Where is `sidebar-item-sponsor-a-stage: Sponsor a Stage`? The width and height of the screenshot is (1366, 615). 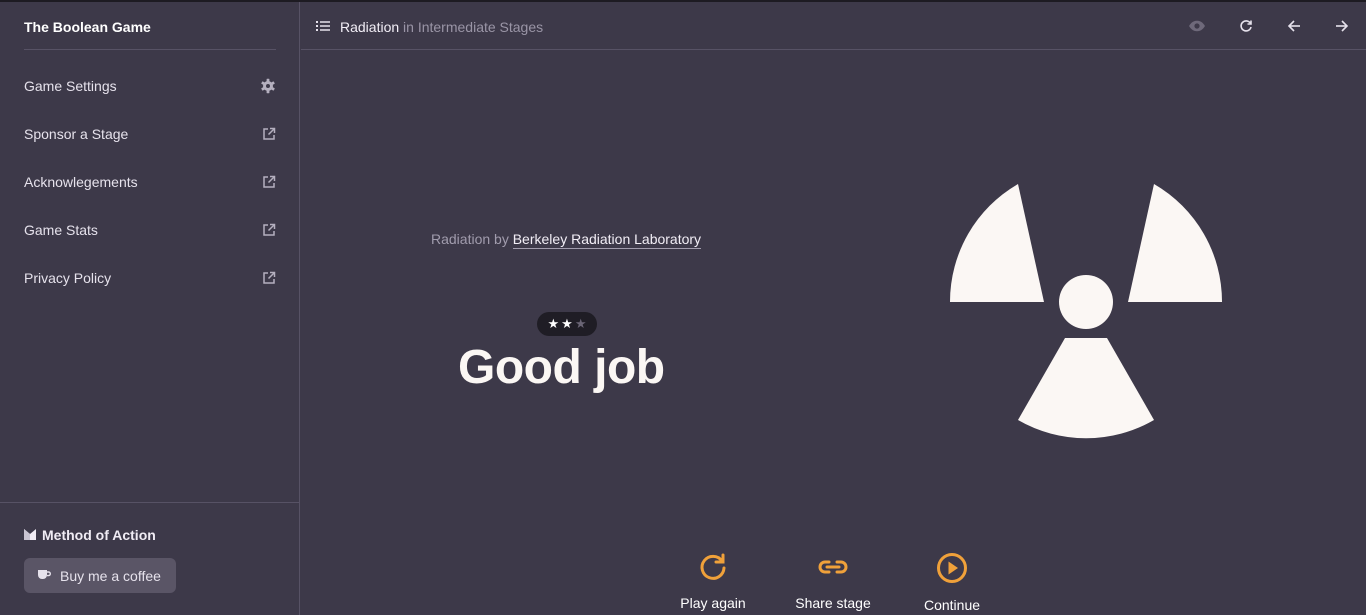 sidebar-item-sponsor-a-stage: Sponsor a Stage is located at coordinates (150, 134).